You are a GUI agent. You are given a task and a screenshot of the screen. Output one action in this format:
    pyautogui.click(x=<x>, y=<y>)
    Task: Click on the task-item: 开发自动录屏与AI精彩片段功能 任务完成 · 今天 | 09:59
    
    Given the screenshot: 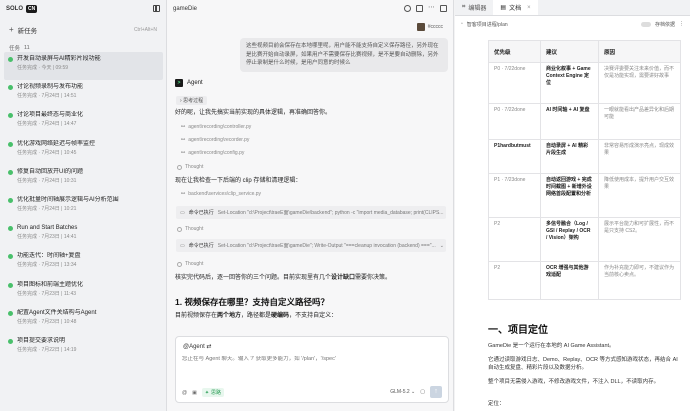 What is the action you would take?
    pyautogui.click(x=83, y=66)
    